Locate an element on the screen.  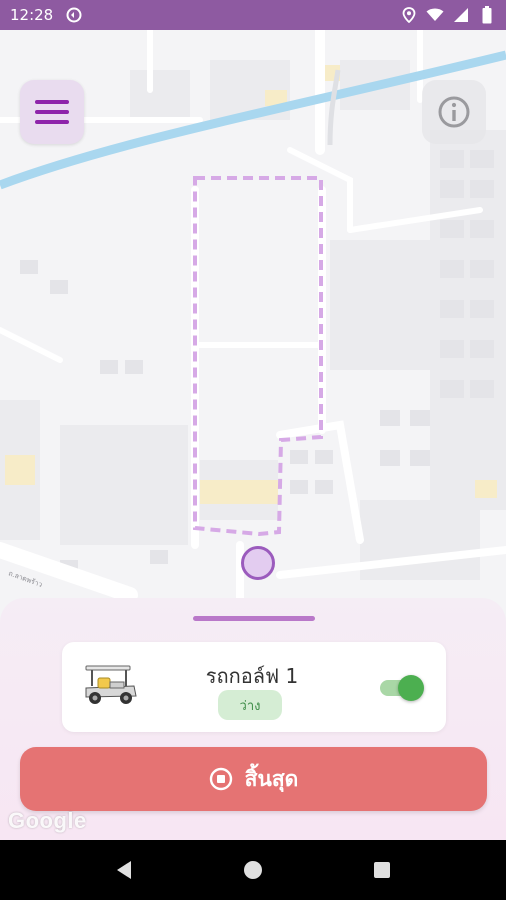
recents-button is located at coordinates (382, 870).